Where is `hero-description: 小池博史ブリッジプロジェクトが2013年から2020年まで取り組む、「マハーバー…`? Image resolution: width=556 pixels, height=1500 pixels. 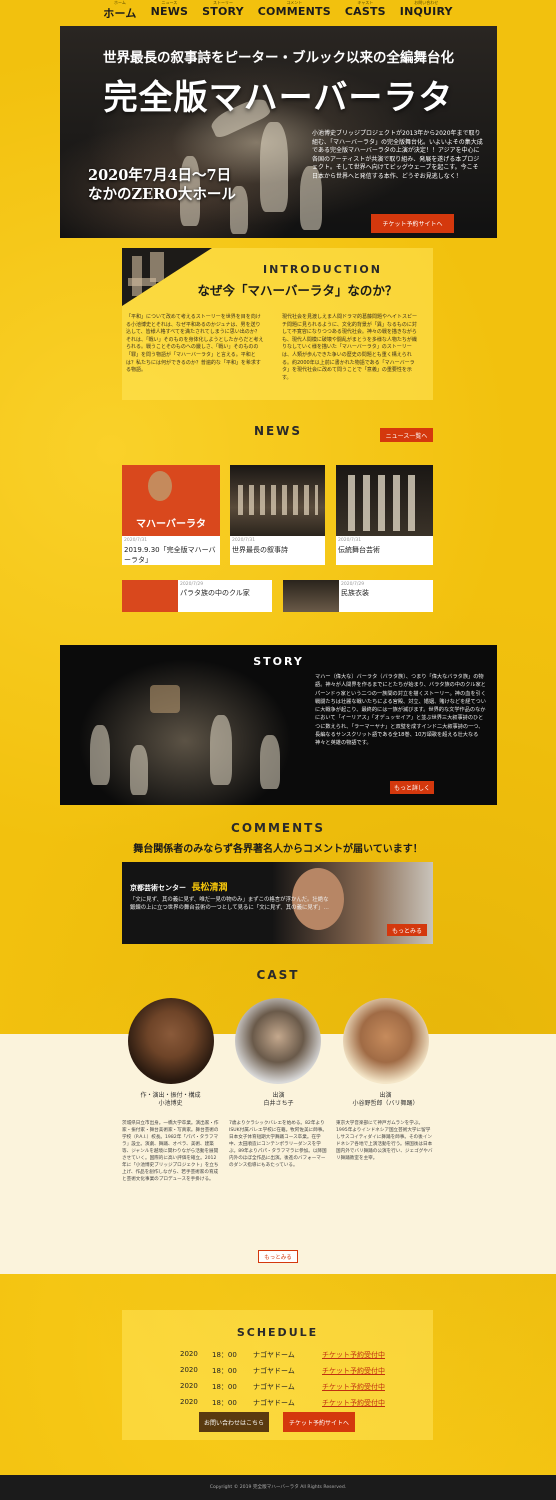
hero-description: 小池博史ブリッジプロジェクトが2013年から2020年まで取り組む、「マハーバー… is located at coordinates (397, 155).